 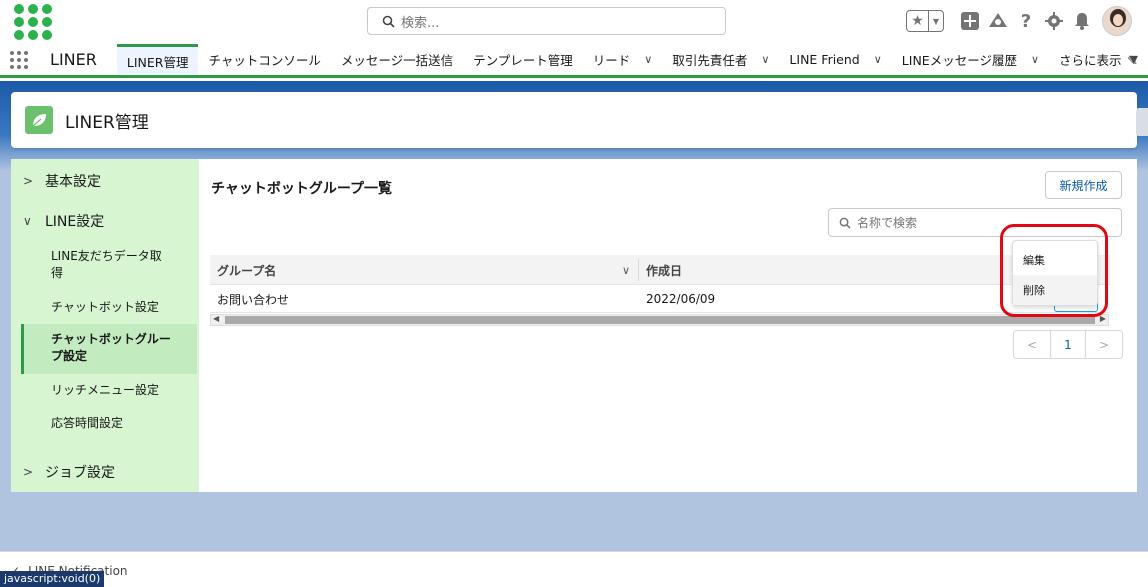 What do you see at coordinates (574, 569) in the screenshot?
I see `utility-bar: ✓ LINE Notification` at bounding box center [574, 569].